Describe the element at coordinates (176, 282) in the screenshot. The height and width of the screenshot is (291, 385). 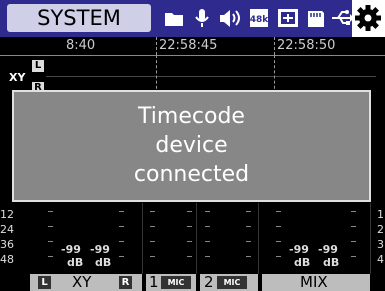
I see `ch1-mic-badge: MIC` at that location.